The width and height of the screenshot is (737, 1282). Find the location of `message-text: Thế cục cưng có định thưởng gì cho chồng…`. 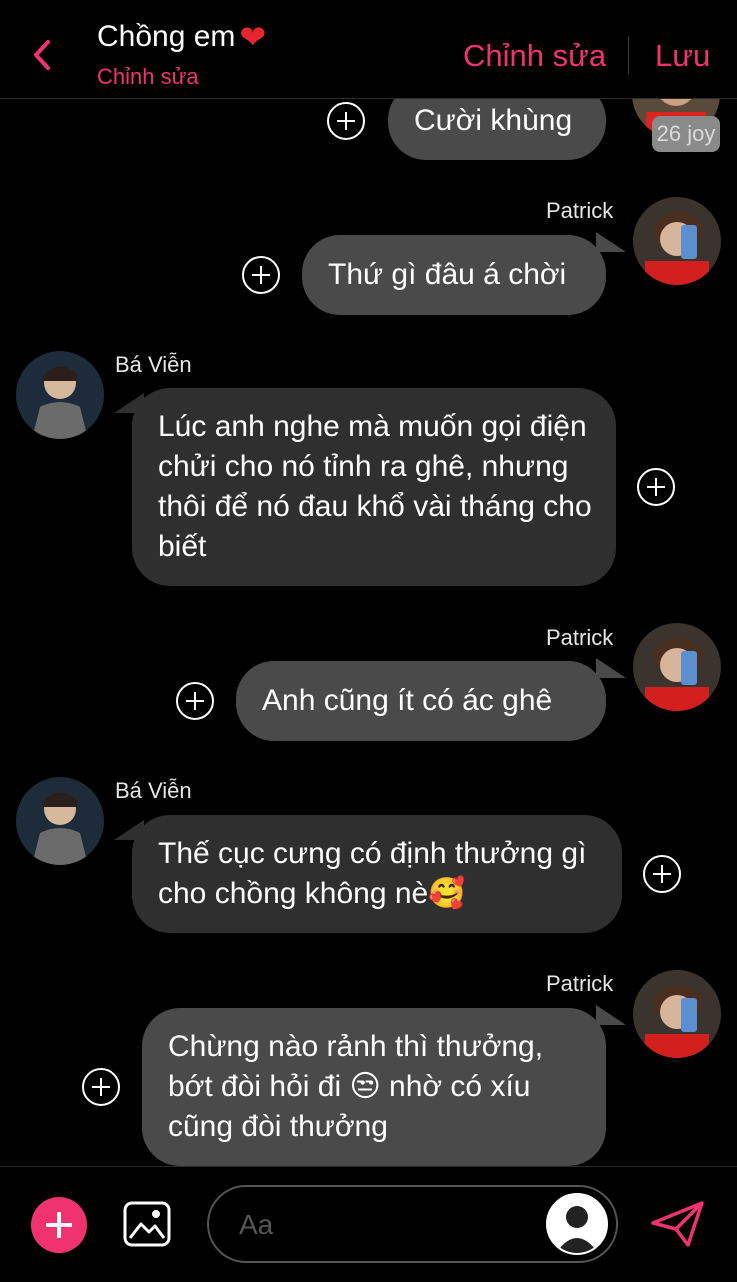

message-text: Thế cục cưng có định thưởng gì cho chồng… is located at coordinates (372, 873).